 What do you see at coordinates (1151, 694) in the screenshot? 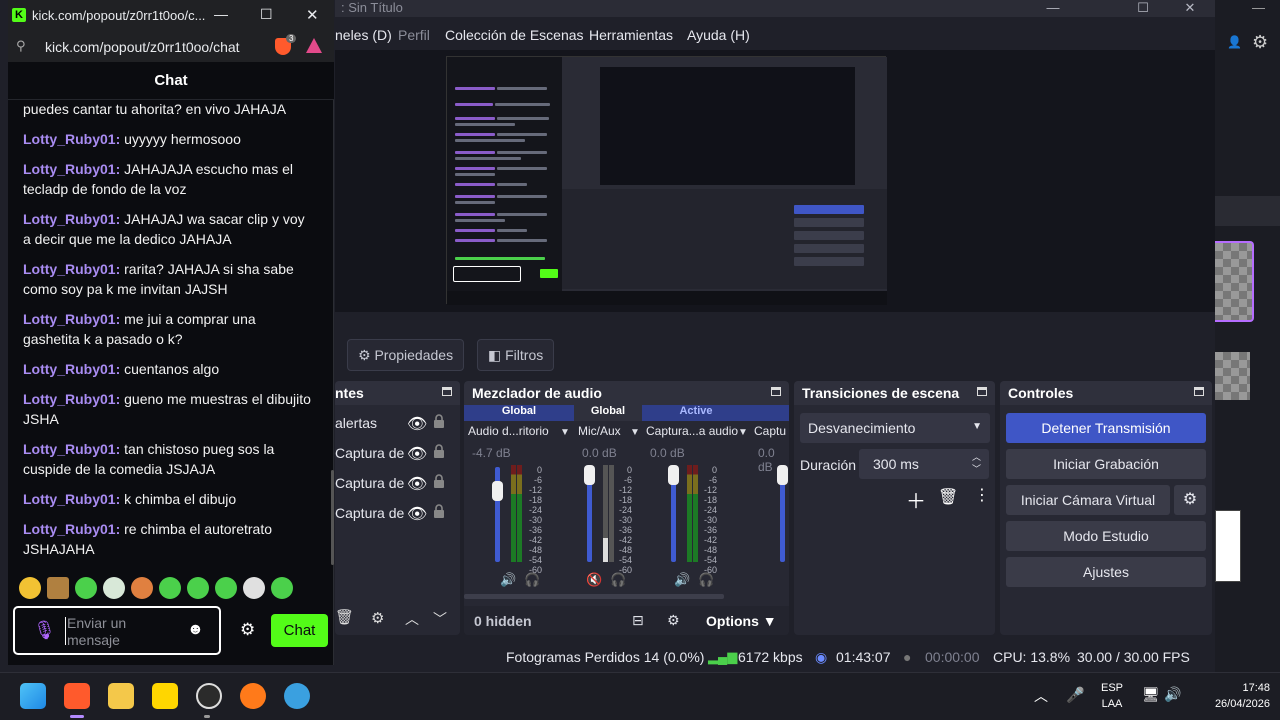
I see `network-icon: 🖥` at bounding box center [1151, 694].